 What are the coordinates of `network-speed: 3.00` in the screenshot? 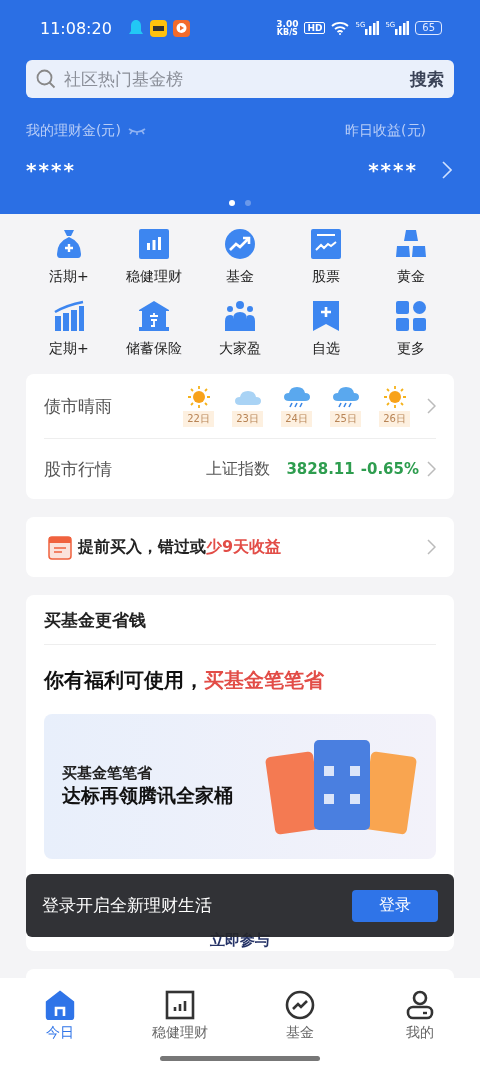 It's located at (287, 24).